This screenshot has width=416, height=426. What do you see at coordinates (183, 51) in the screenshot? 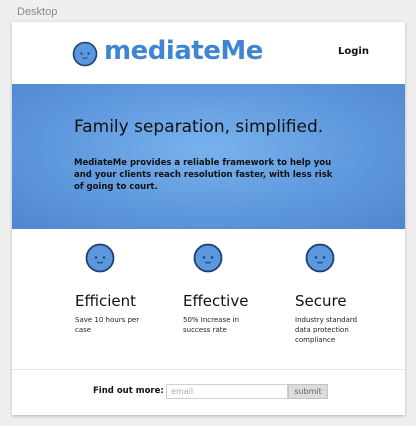
I see `logo-wordmark: mediateMe` at bounding box center [183, 51].